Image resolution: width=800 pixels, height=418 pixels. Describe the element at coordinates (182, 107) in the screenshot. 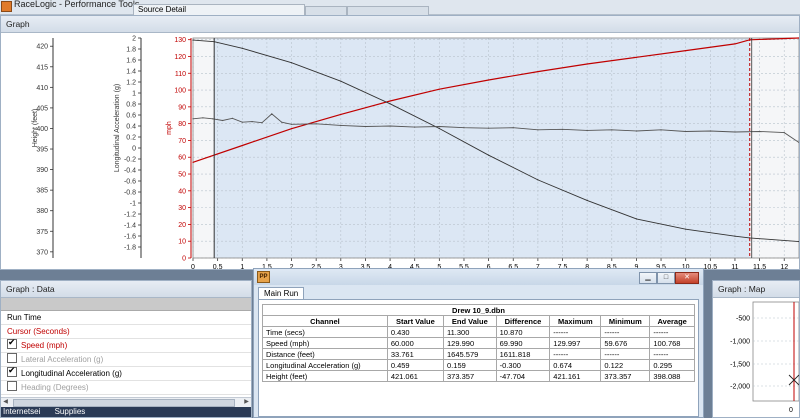

I see `y-tick-label: 90` at that location.